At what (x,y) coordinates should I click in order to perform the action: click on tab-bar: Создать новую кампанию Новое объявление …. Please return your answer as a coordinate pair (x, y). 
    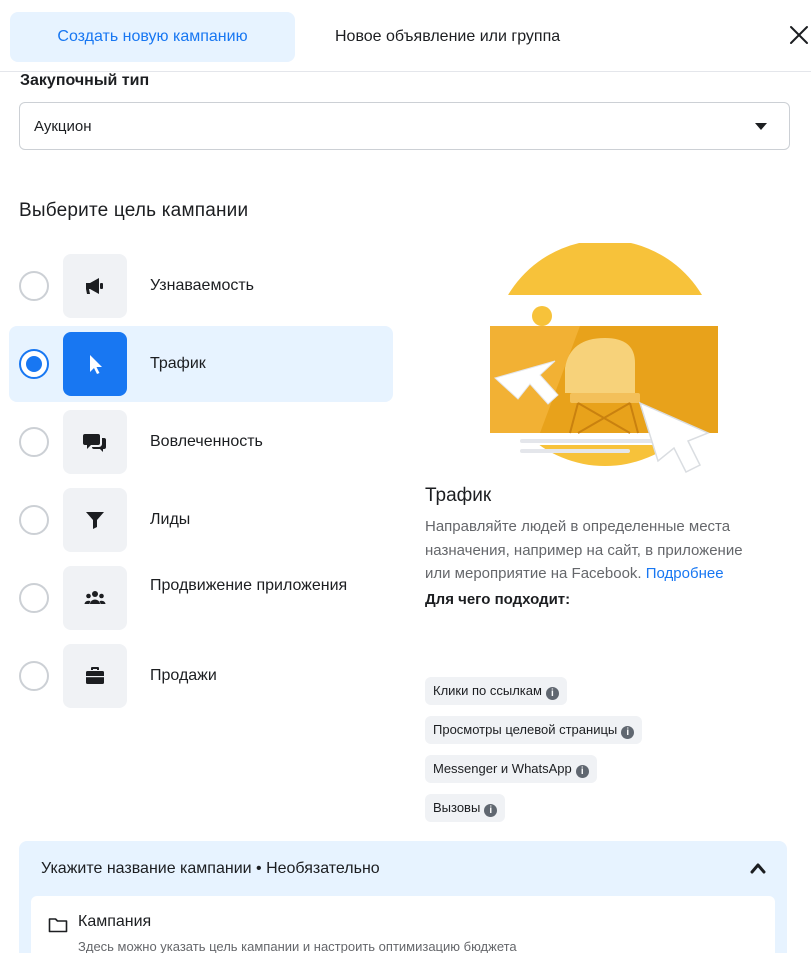
    Looking at the image, I should click on (405, 36).